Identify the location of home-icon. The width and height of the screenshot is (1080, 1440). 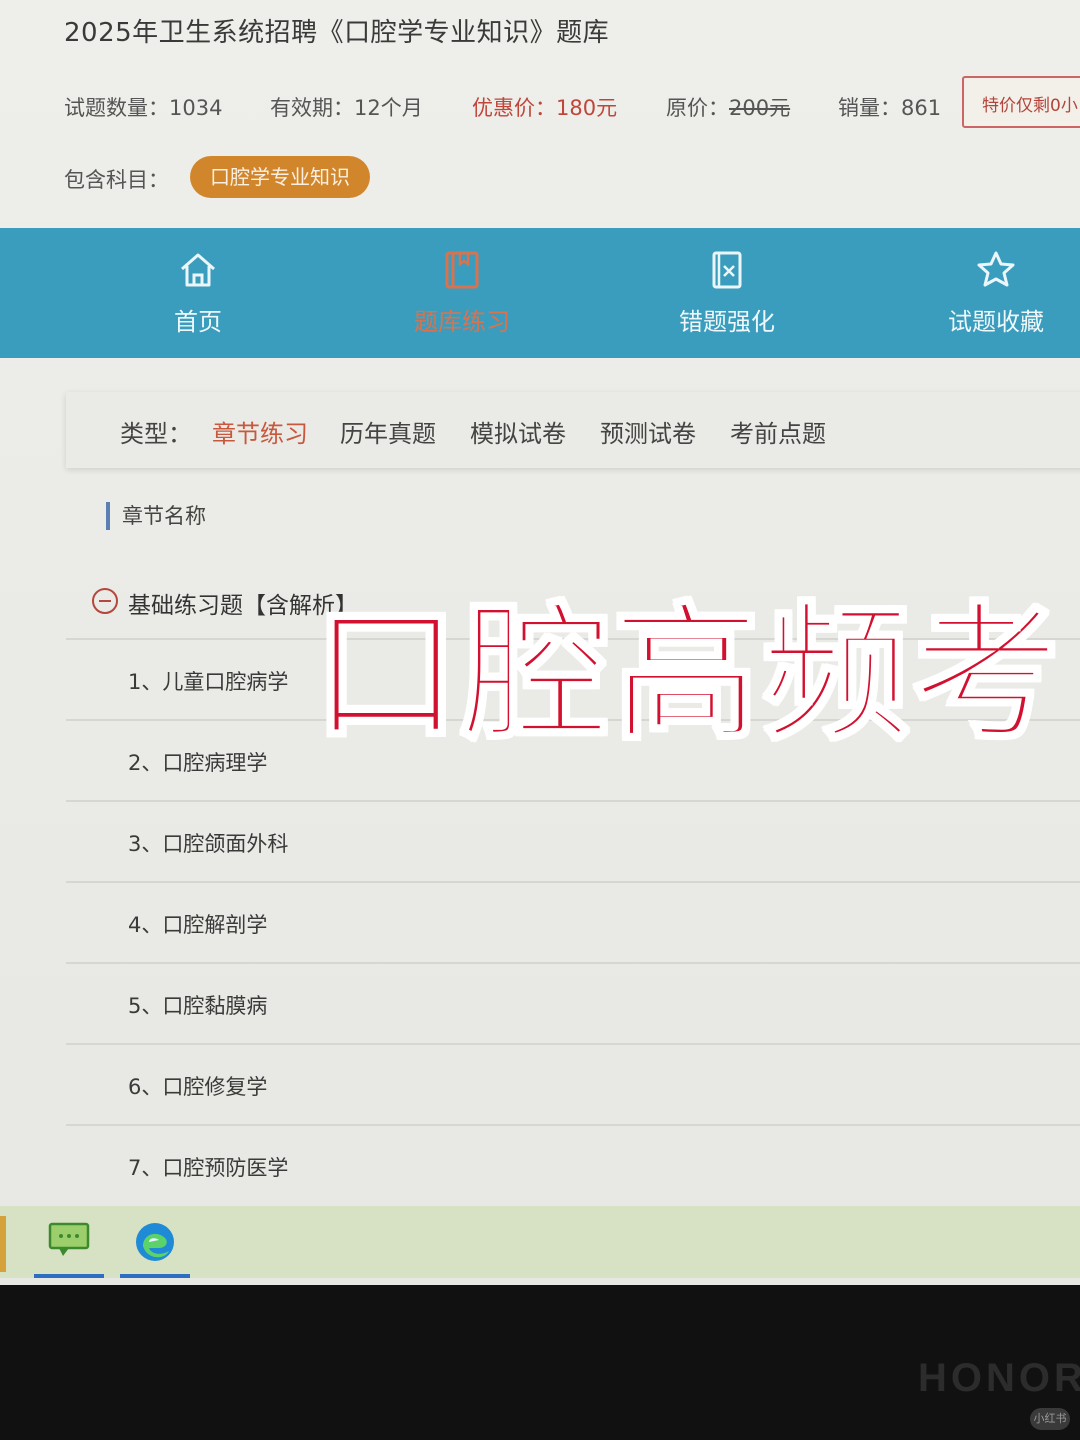
(198, 270).